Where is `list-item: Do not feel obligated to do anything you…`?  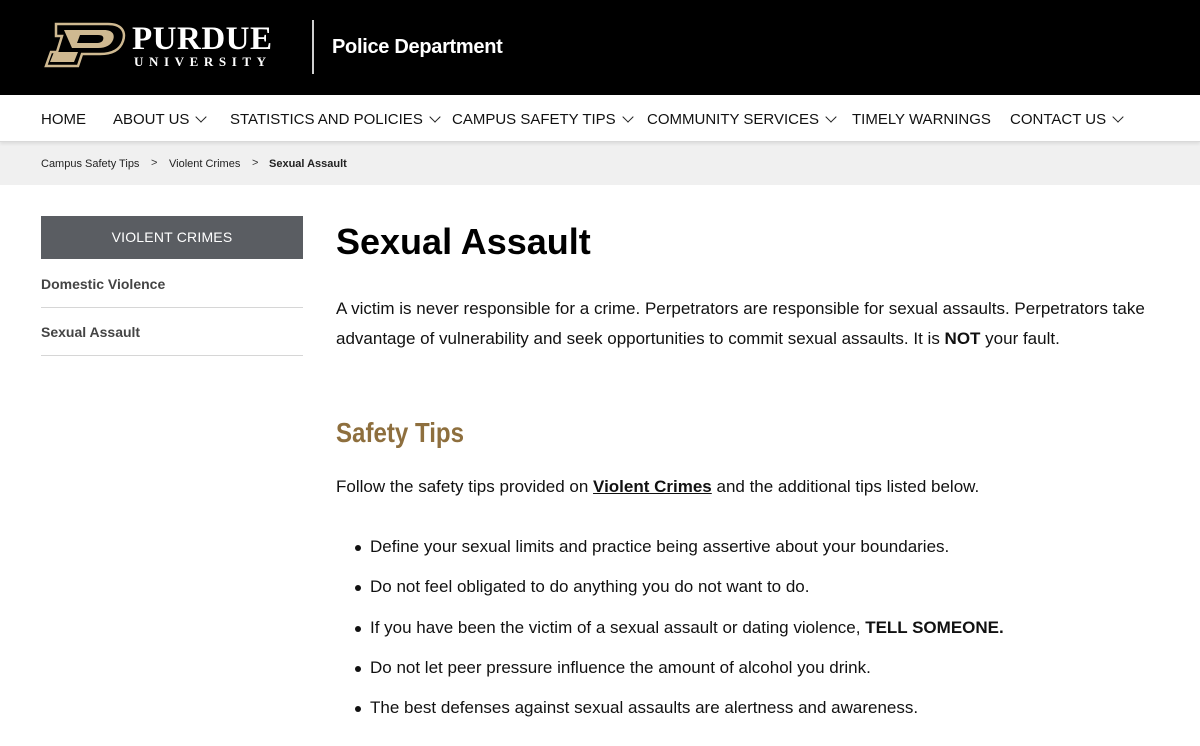 list-item: Do not feel obligated to do anything you… is located at coordinates (756, 596).